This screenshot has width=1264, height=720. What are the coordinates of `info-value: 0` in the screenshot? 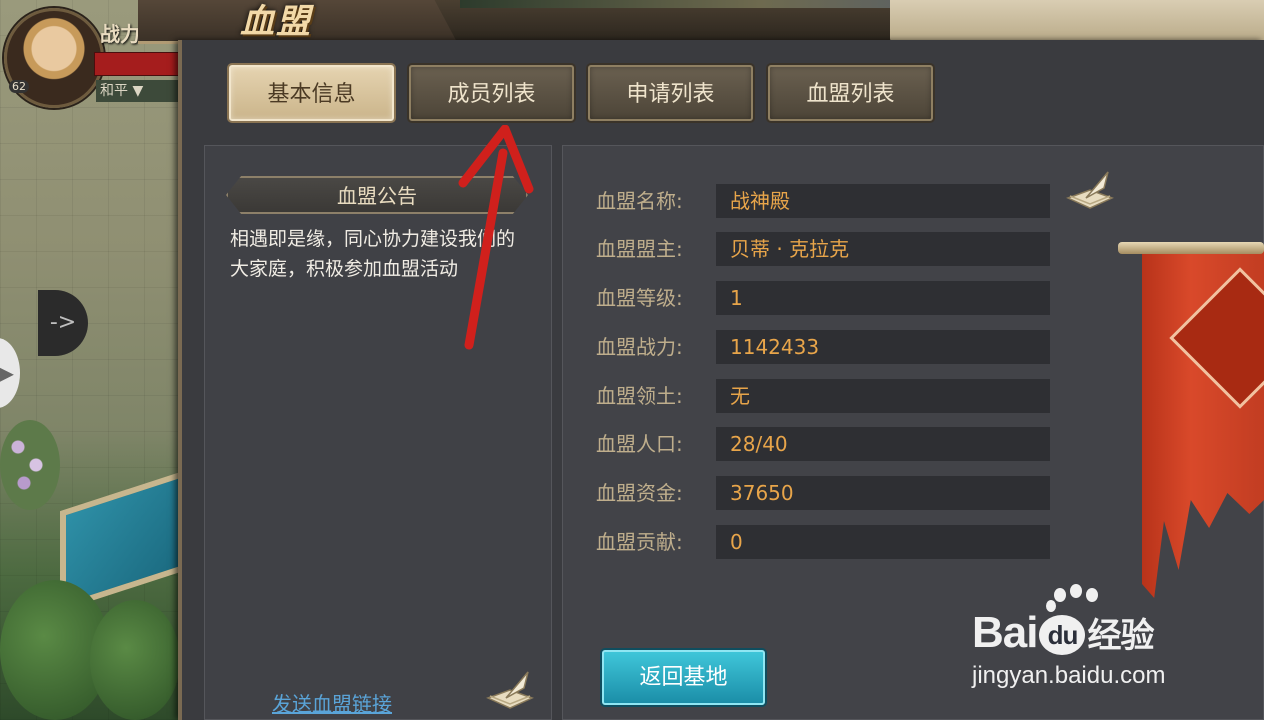 It's located at (883, 542).